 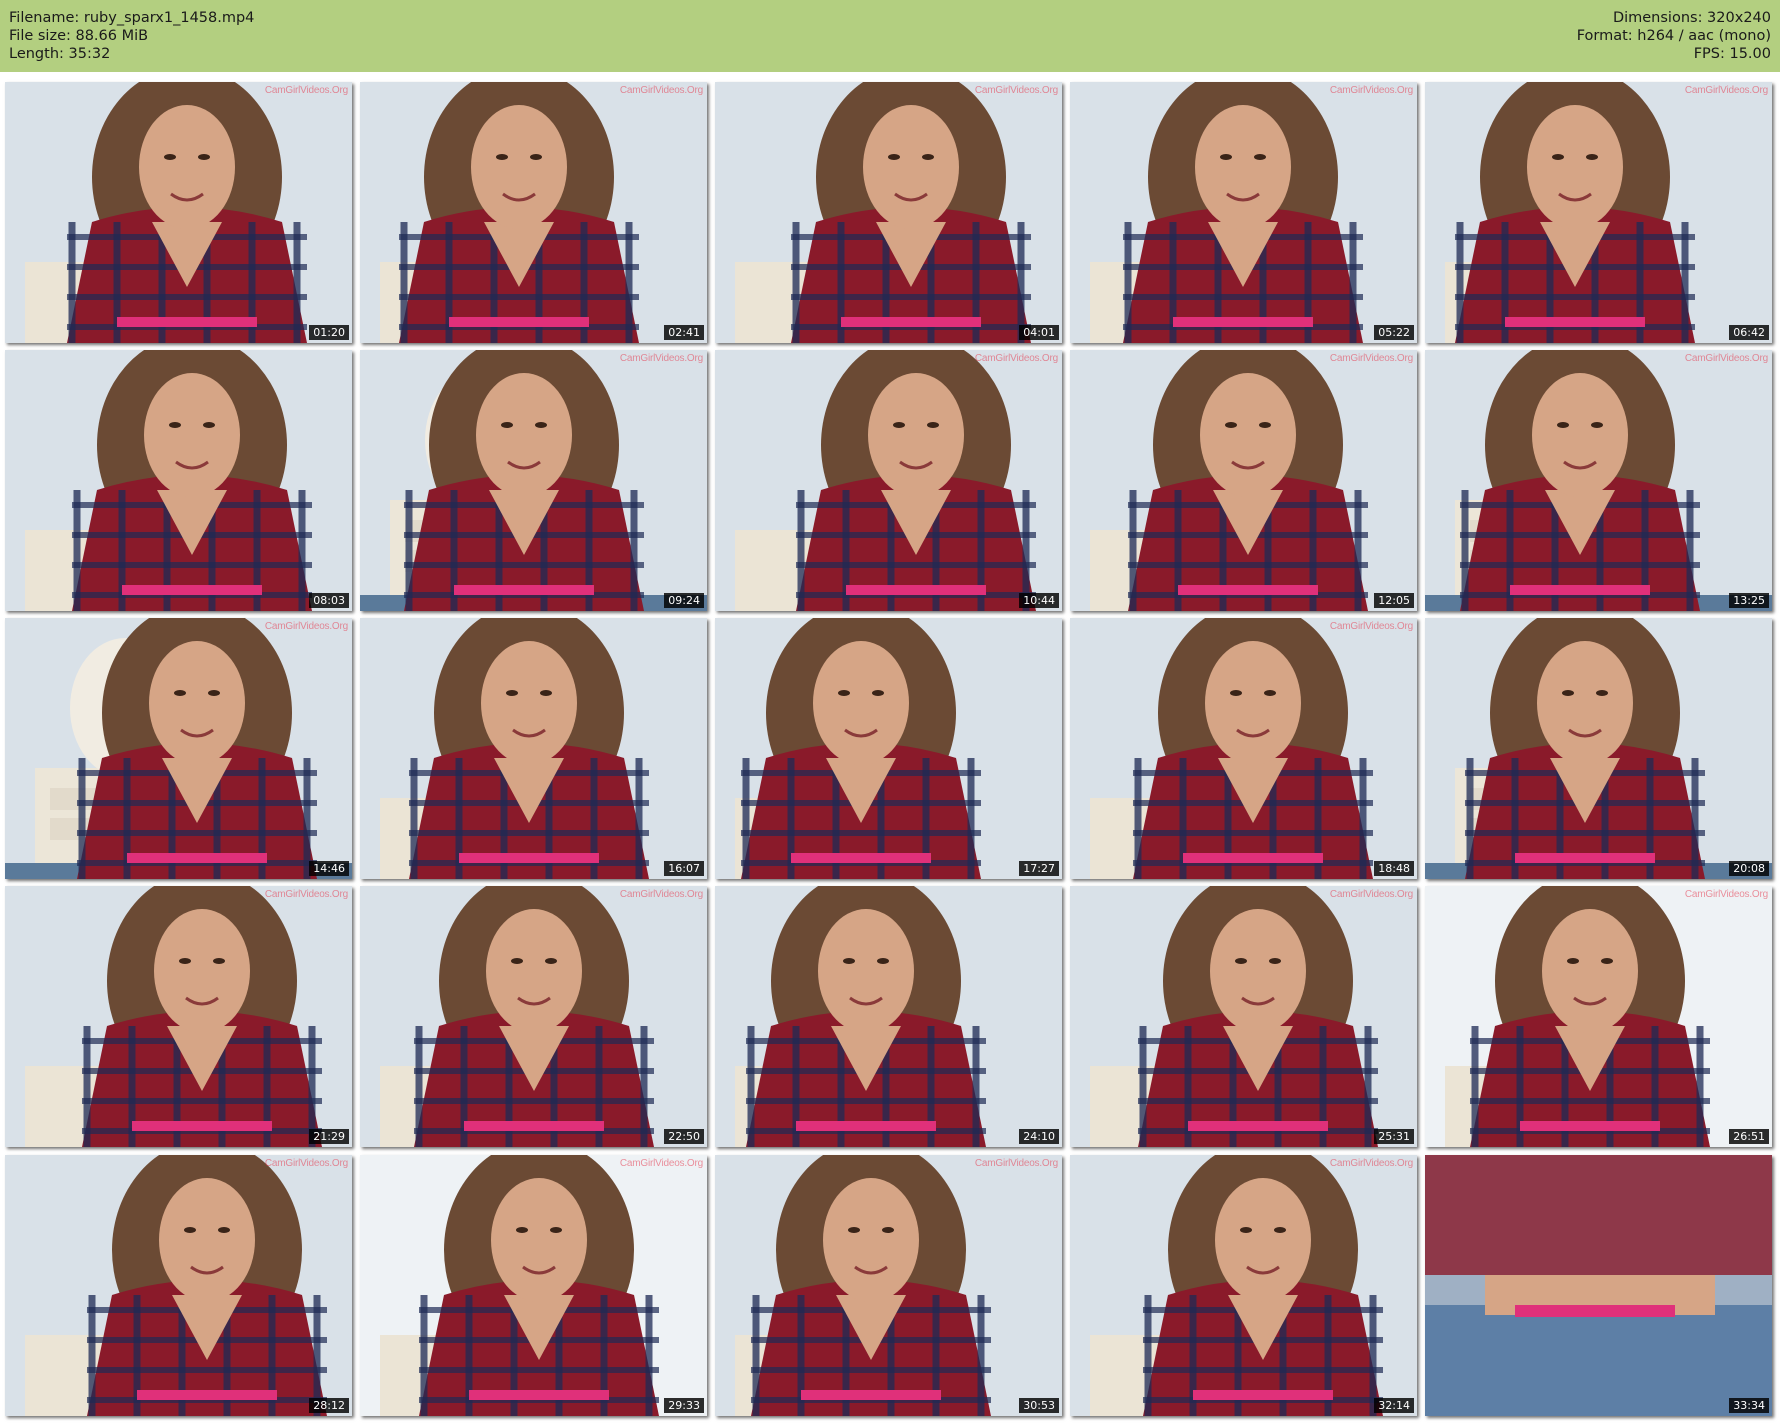 I want to click on video-thumbnail: CamGirlVideos.Org 18:48, so click(x=1243, y=748).